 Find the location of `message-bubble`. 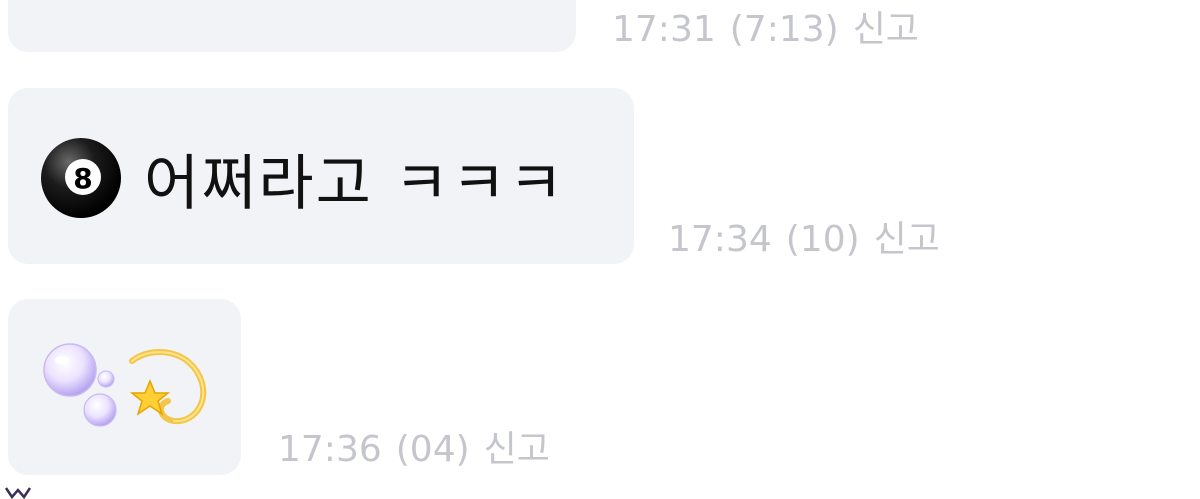

message-bubble is located at coordinates (292, 26).